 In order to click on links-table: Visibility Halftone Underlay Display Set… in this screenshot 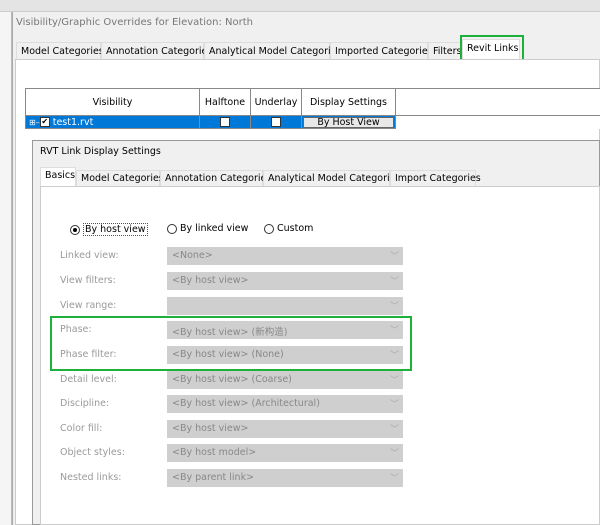, I will do `click(312, 108)`.